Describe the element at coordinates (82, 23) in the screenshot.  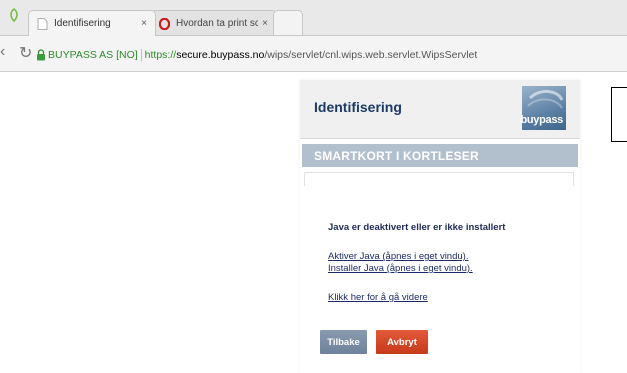
I see `tab-title: Identifisering` at that location.